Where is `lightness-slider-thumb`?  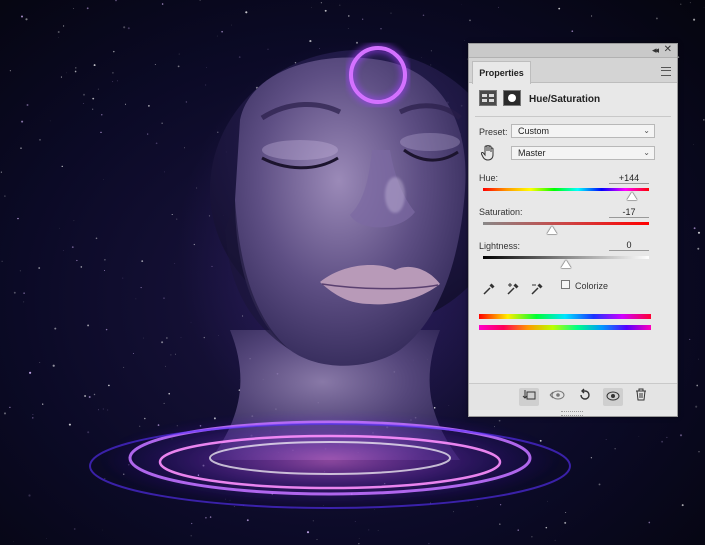 lightness-slider-thumb is located at coordinates (566, 264).